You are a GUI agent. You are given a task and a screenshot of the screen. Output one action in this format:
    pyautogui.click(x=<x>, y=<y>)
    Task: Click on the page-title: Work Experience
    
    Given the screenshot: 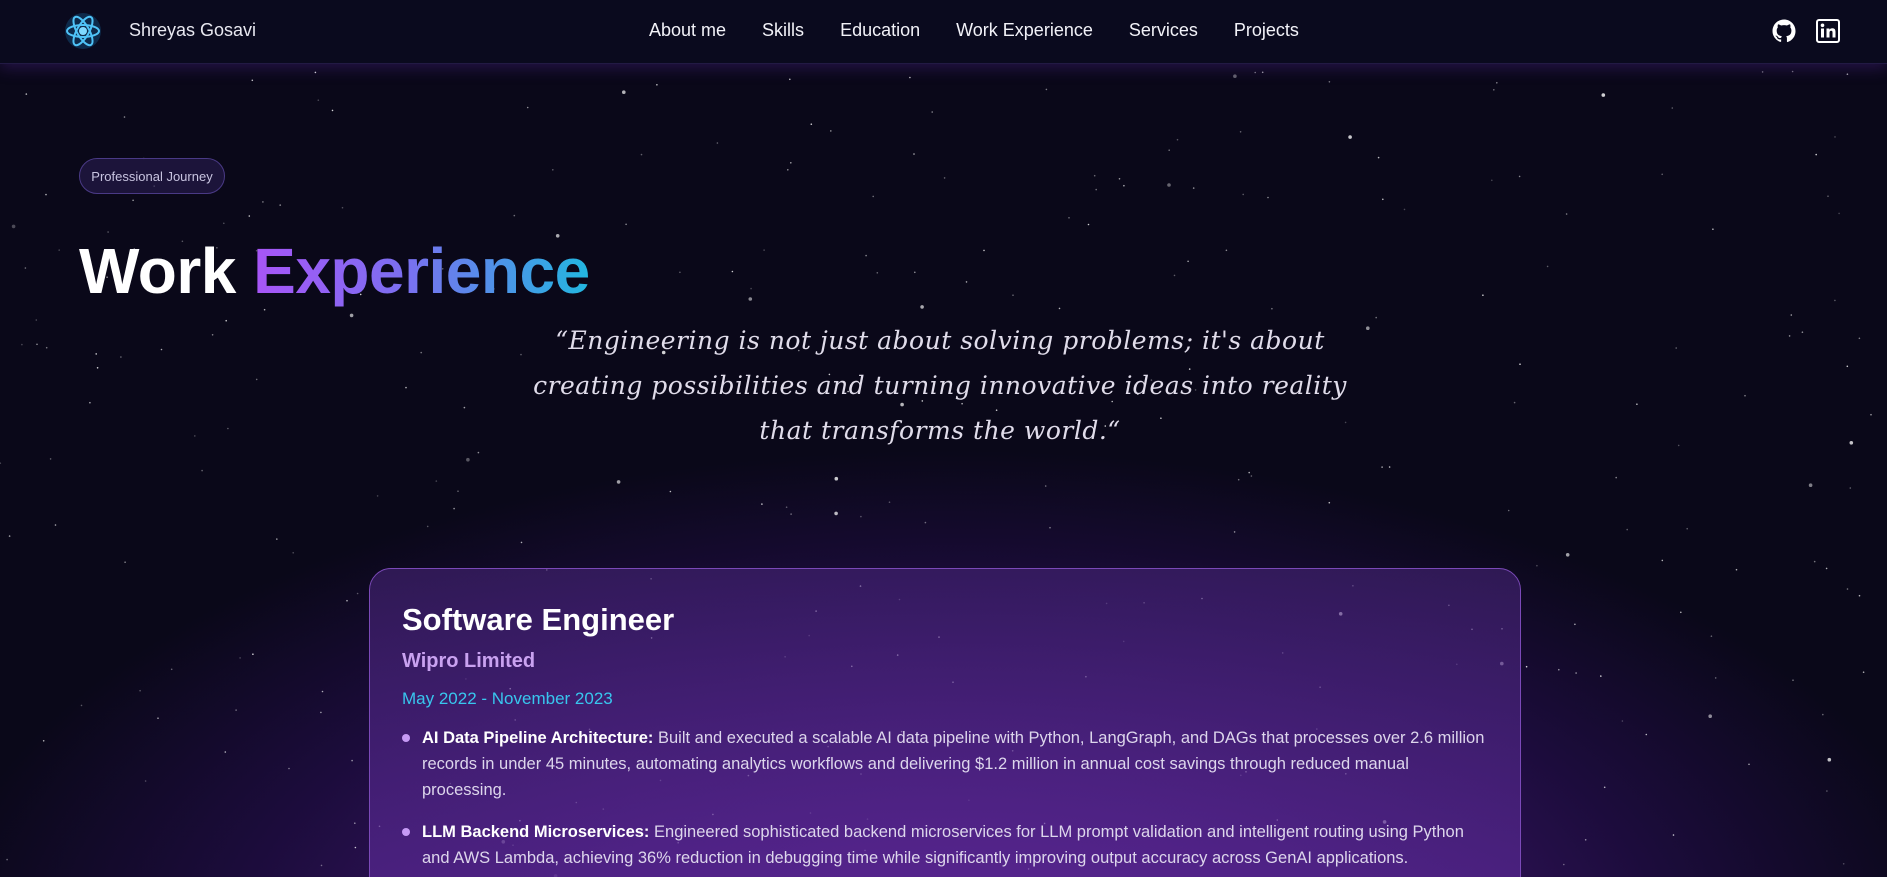 What is the action you would take?
    pyautogui.click(x=334, y=271)
    